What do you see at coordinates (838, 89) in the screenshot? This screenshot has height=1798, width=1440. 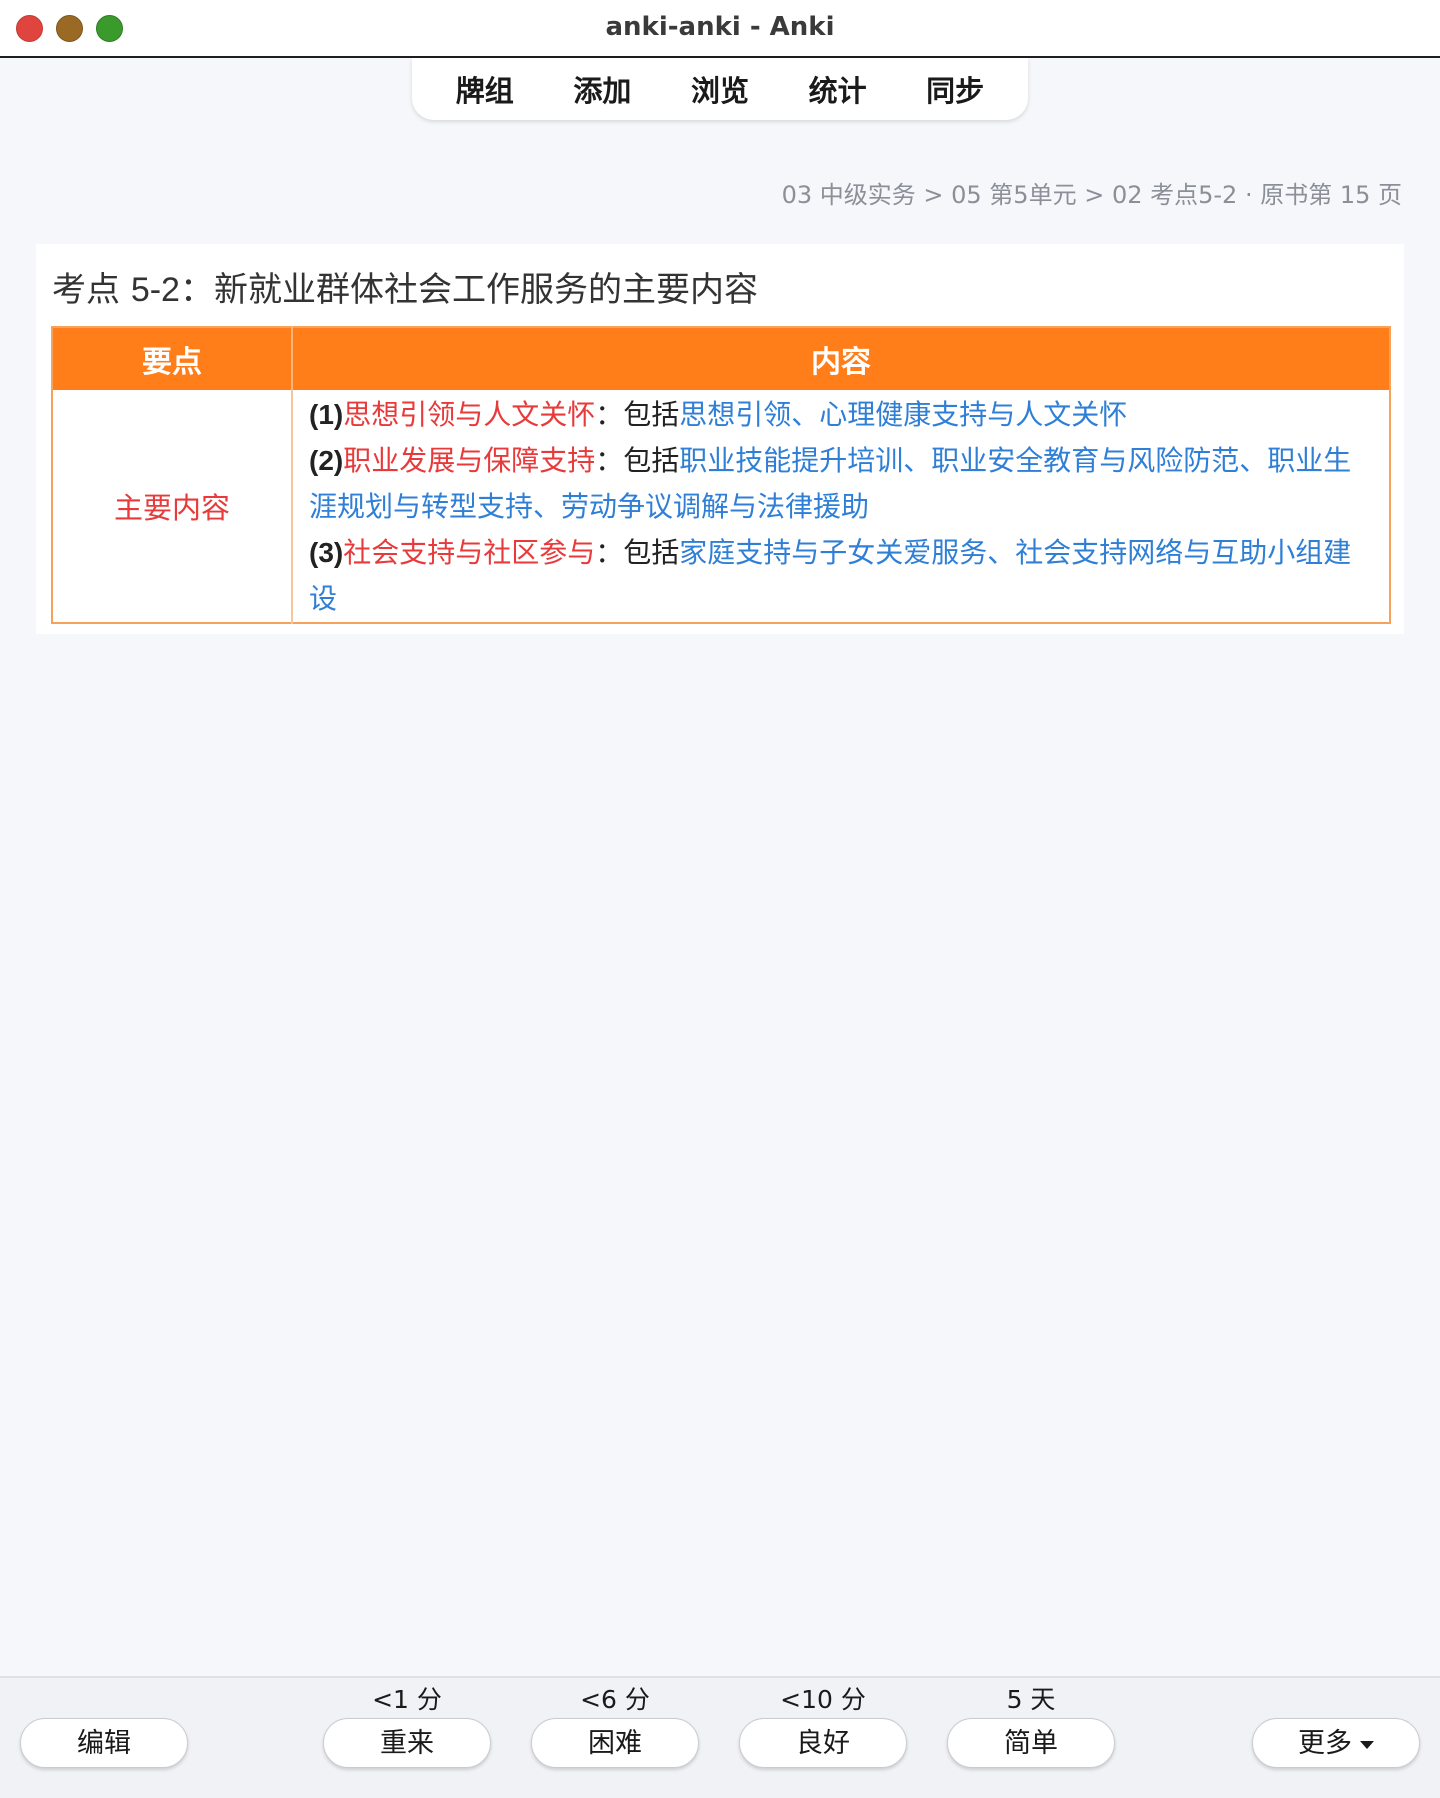 I see `toolbar-stats: 统计` at bounding box center [838, 89].